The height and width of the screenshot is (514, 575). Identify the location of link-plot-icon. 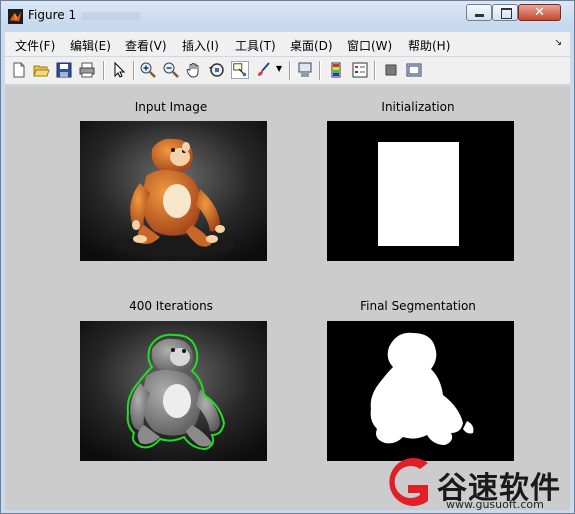
(305, 70).